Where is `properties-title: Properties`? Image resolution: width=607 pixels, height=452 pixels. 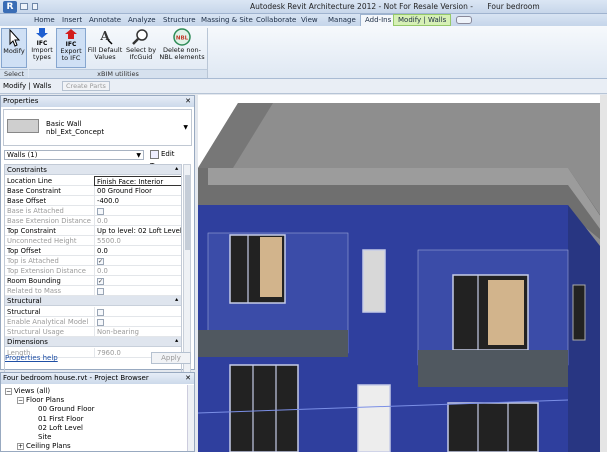
properties-title: Properties is located at coordinates (21, 101).